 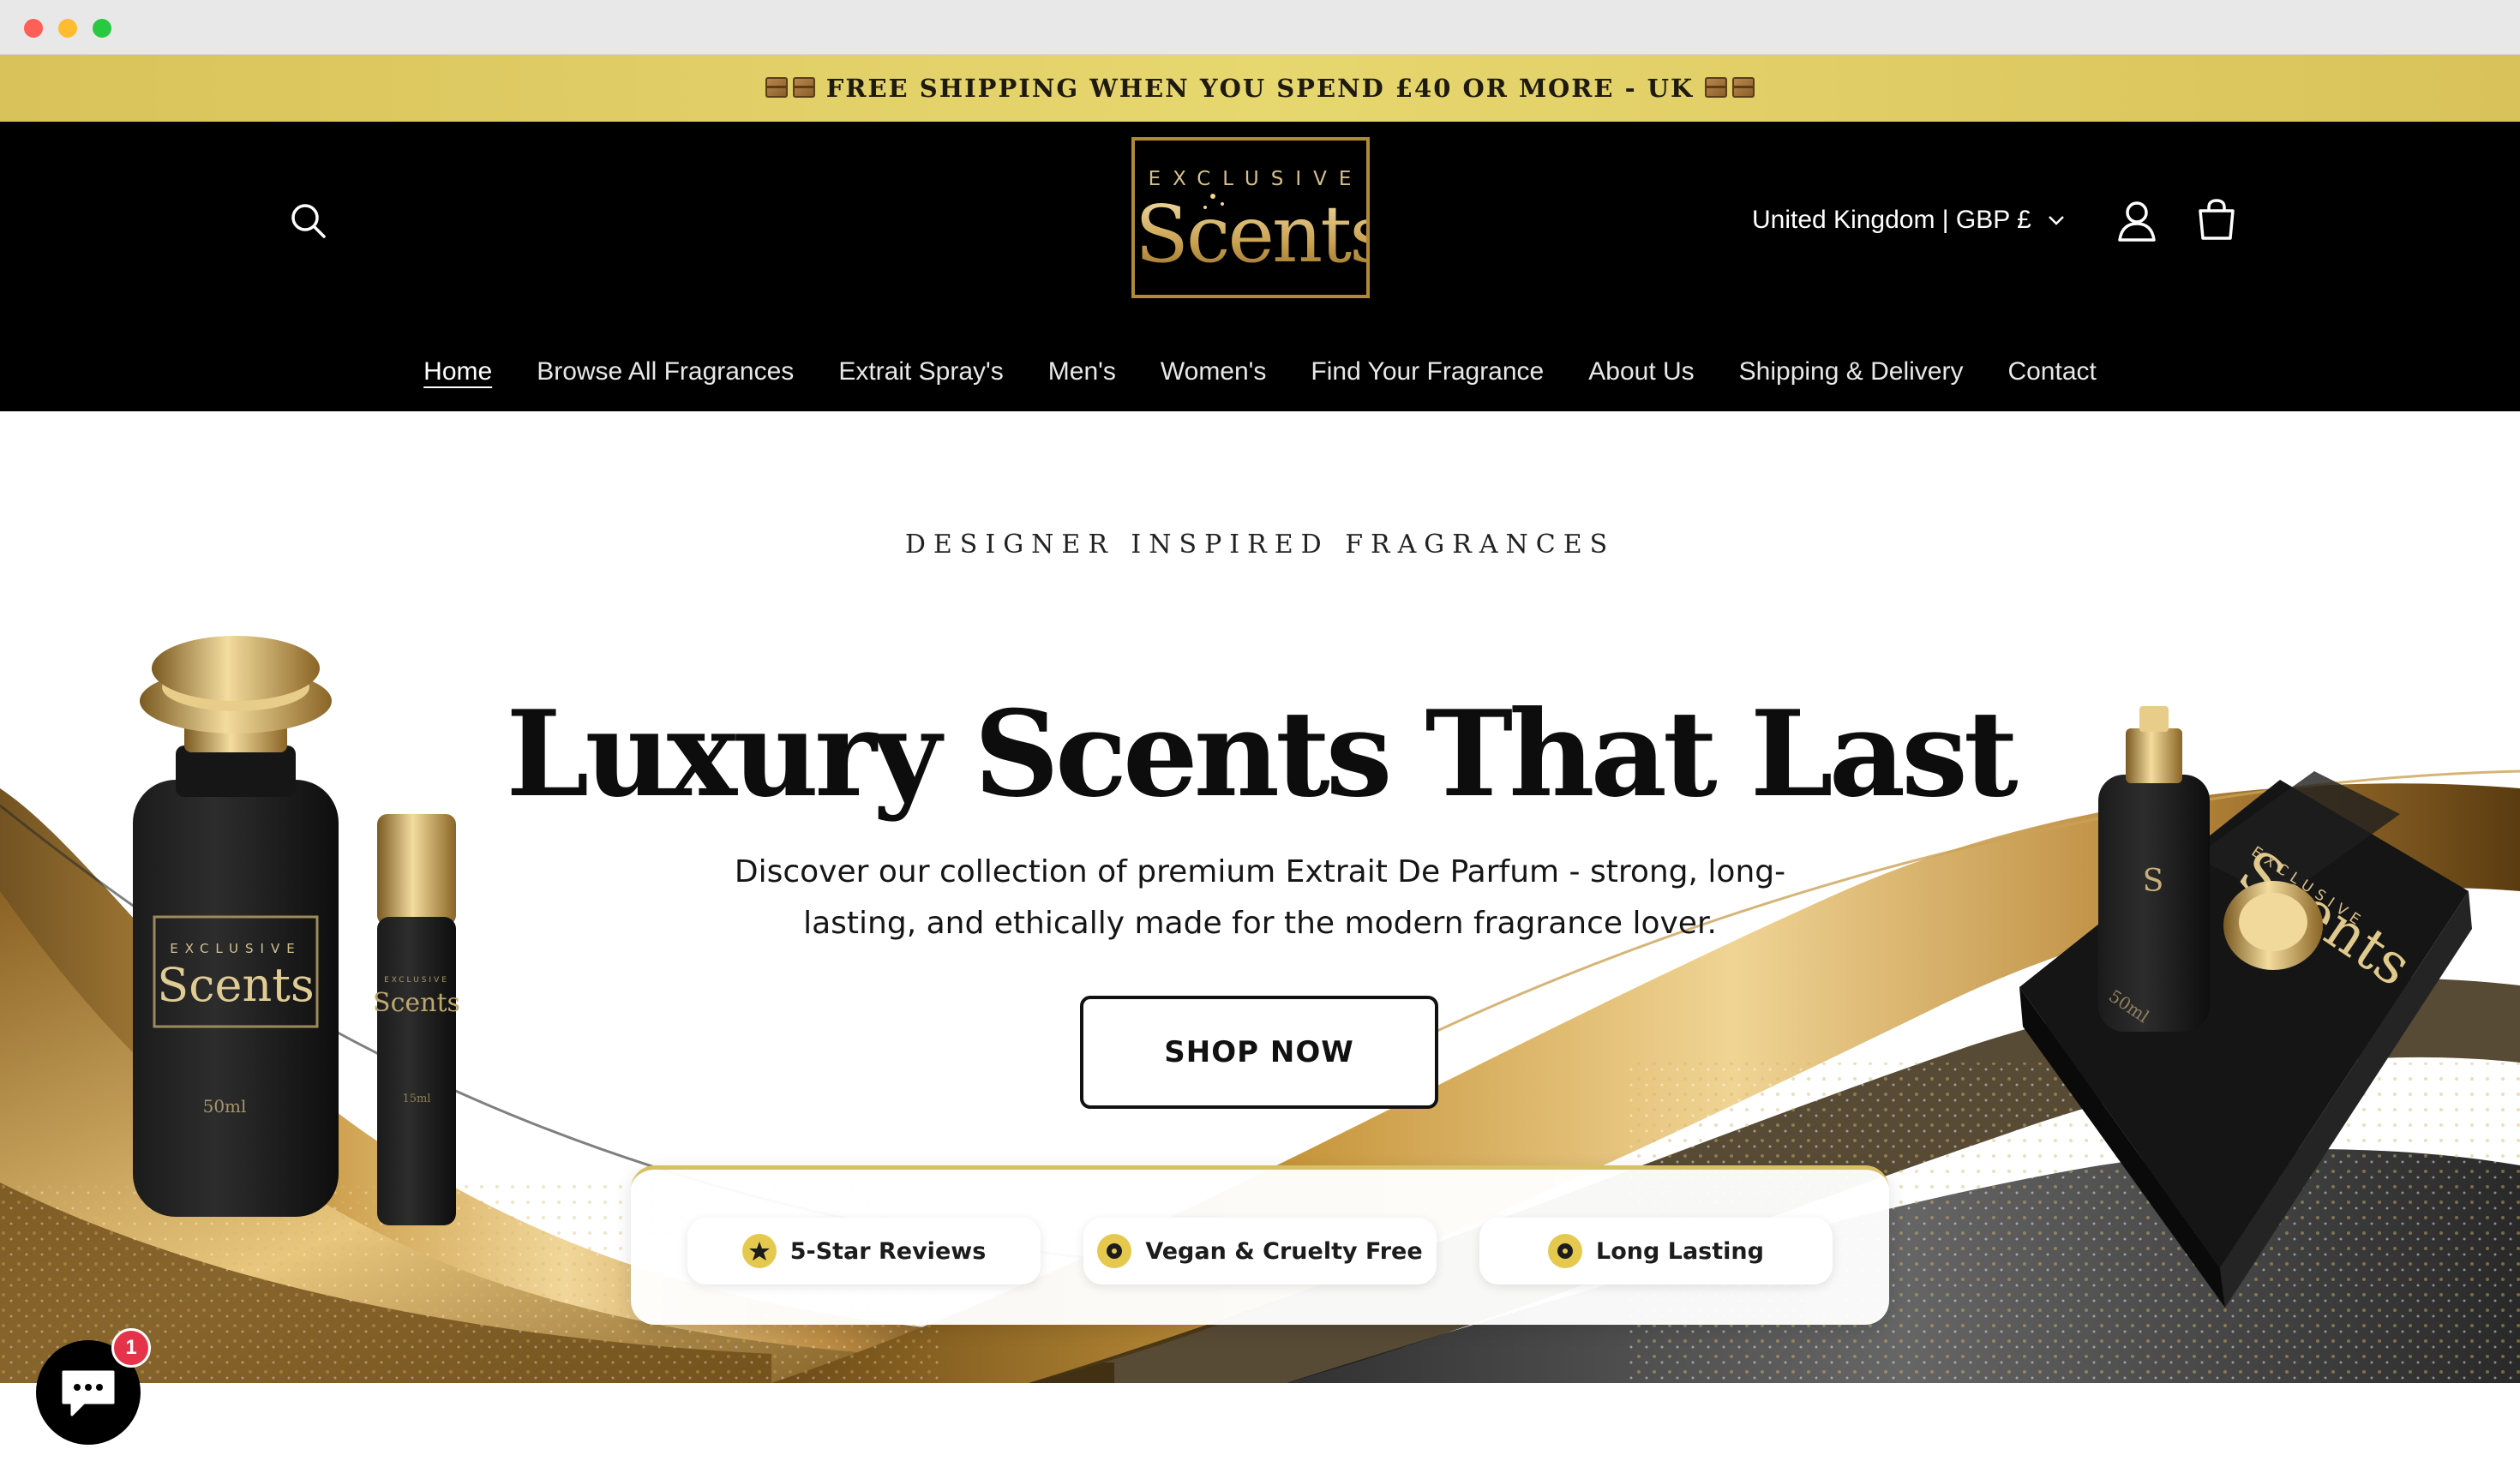 What do you see at coordinates (1427, 372) in the screenshot?
I see `nav-find-your-fragrance: Find Your Fragrance` at bounding box center [1427, 372].